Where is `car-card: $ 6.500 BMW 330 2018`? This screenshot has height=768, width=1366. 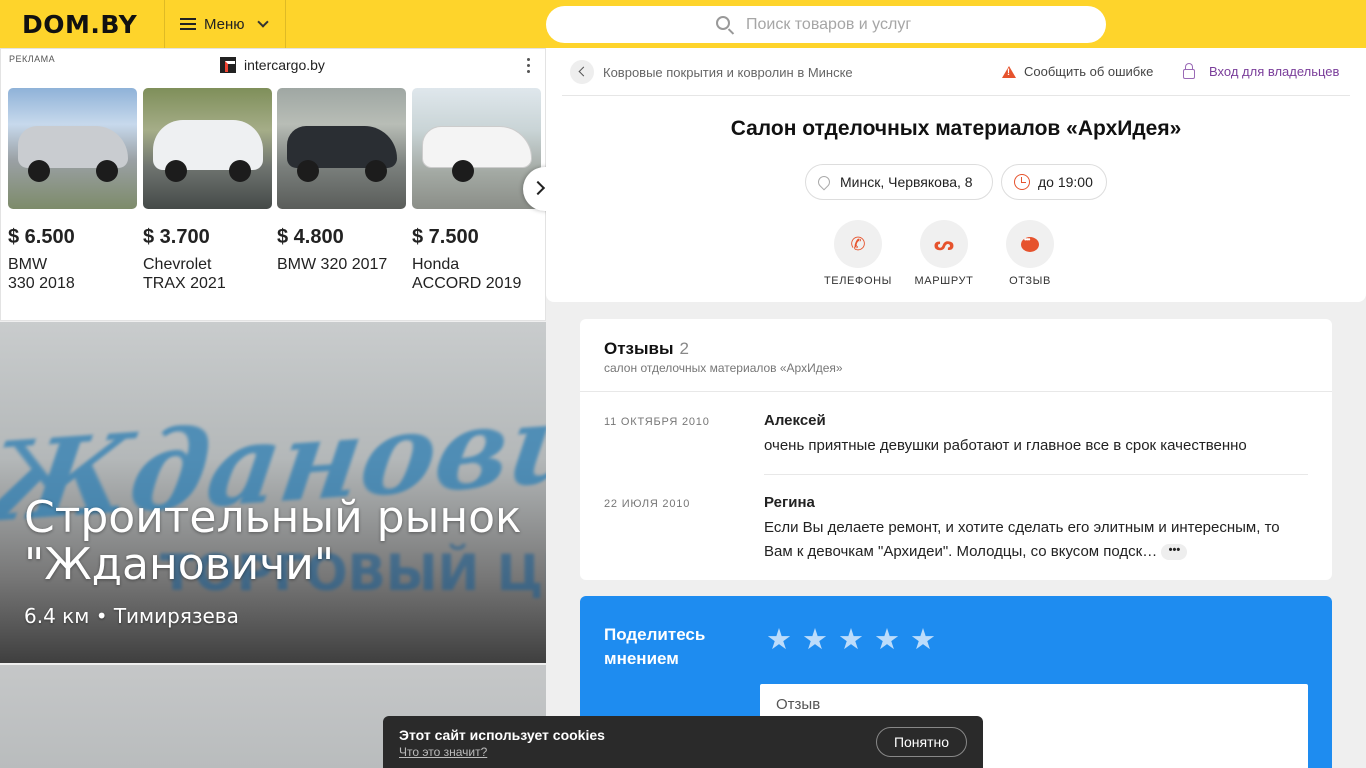 car-card: $ 6.500 BMW 330 2018 is located at coordinates (72, 190).